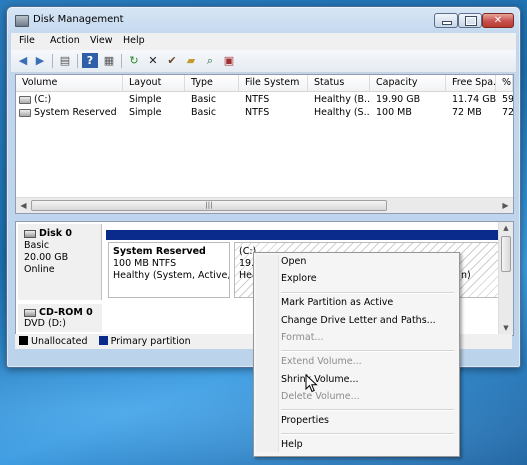  I want to click on partition-status-tail: n), so click(466, 275).